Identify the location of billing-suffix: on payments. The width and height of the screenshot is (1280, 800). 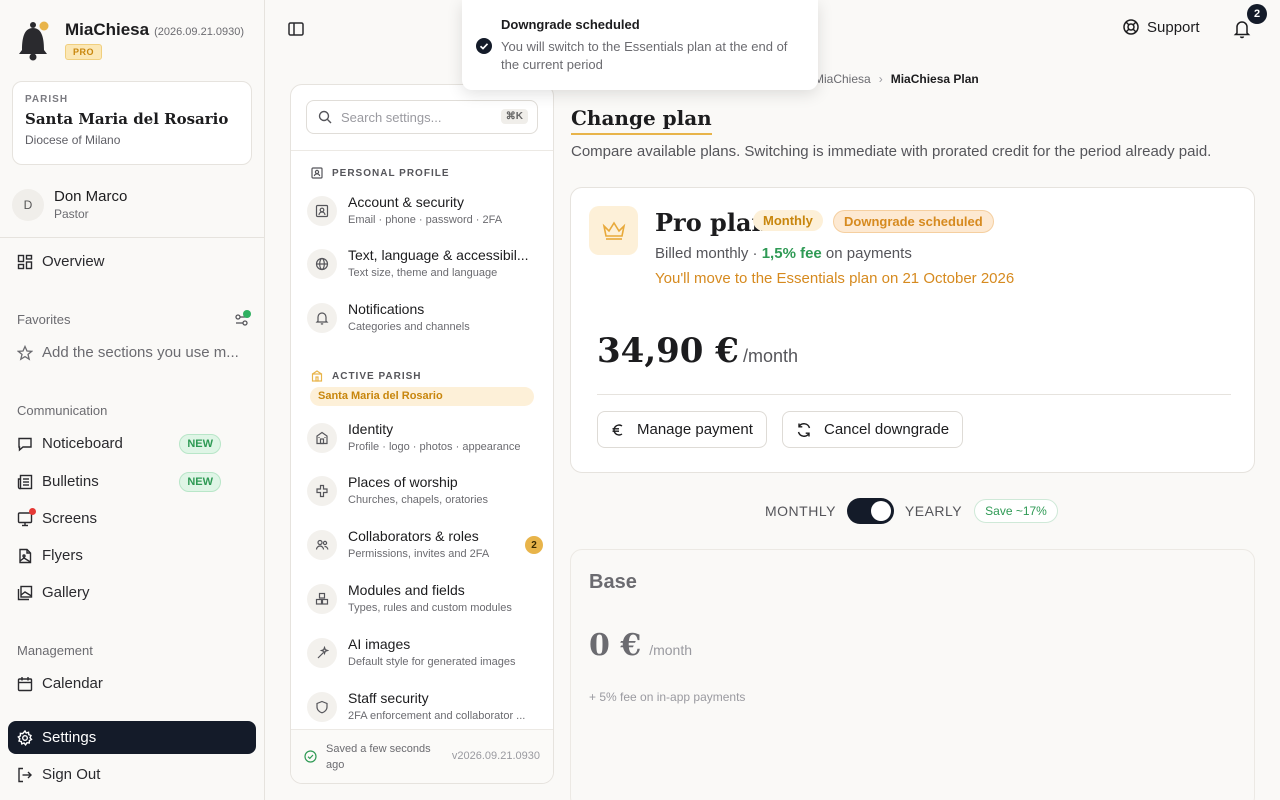
(866, 253).